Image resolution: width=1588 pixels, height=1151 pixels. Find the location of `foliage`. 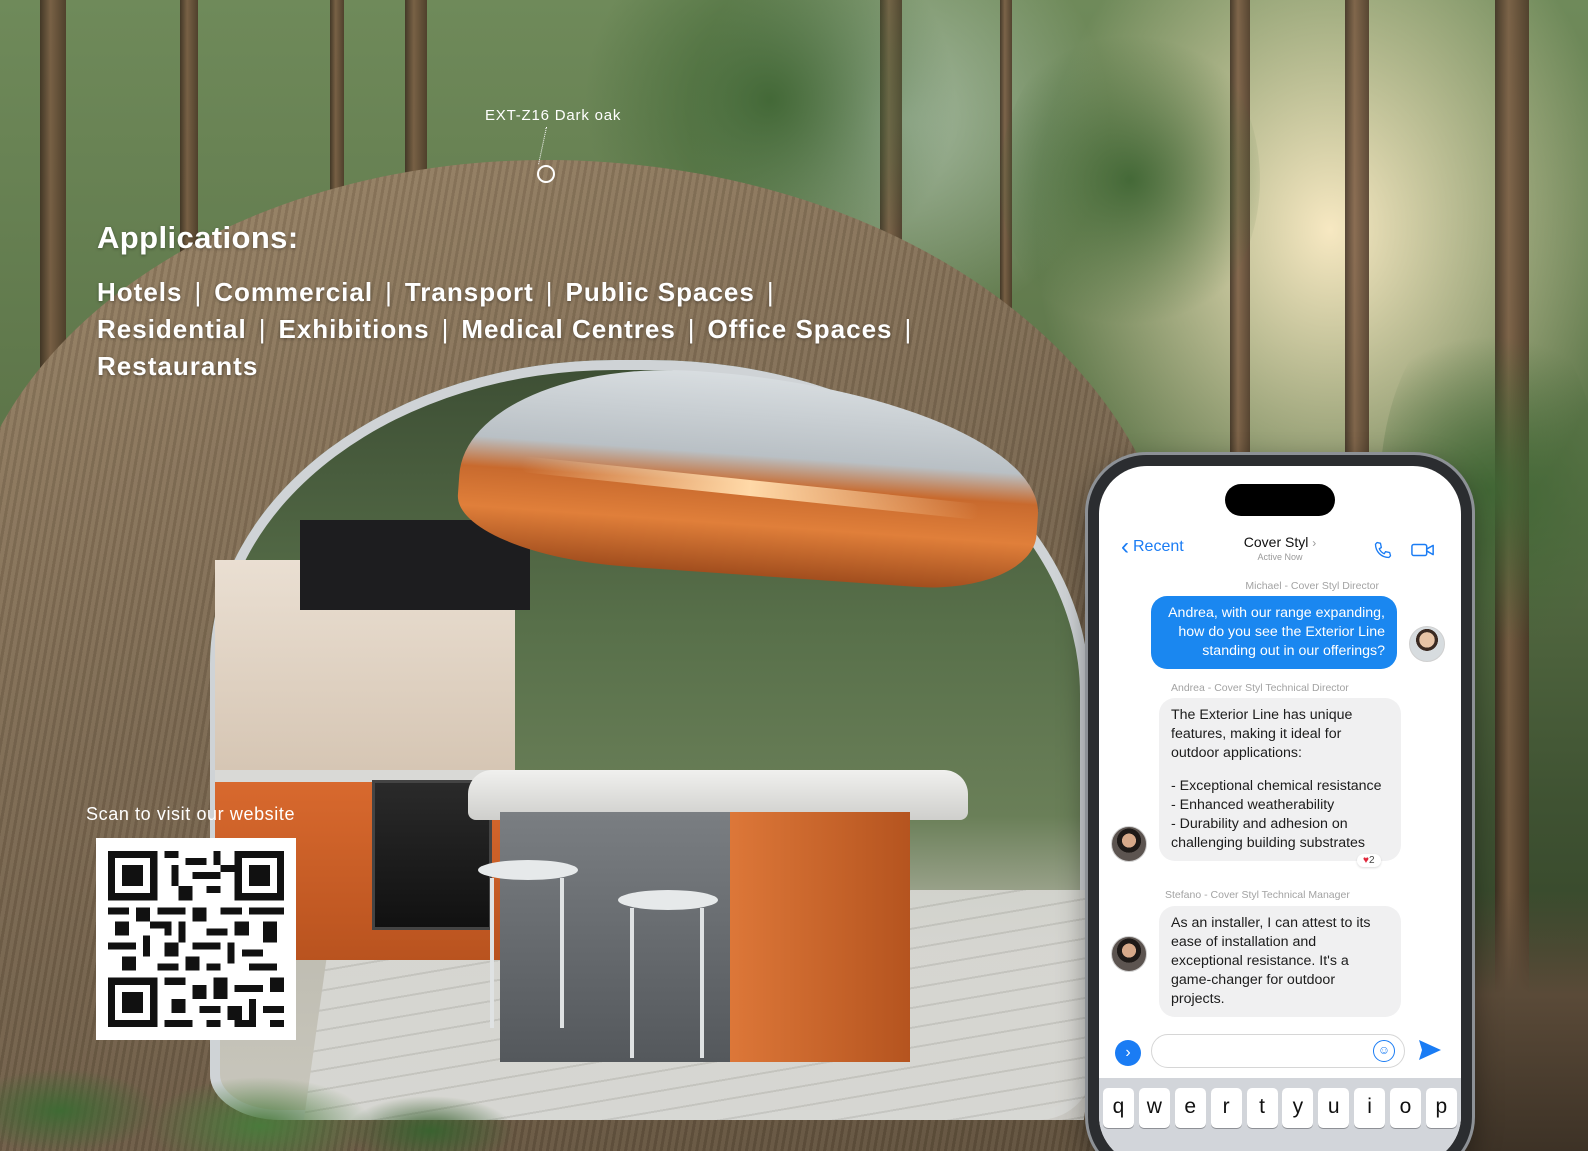

foliage is located at coordinates (1130, 180).